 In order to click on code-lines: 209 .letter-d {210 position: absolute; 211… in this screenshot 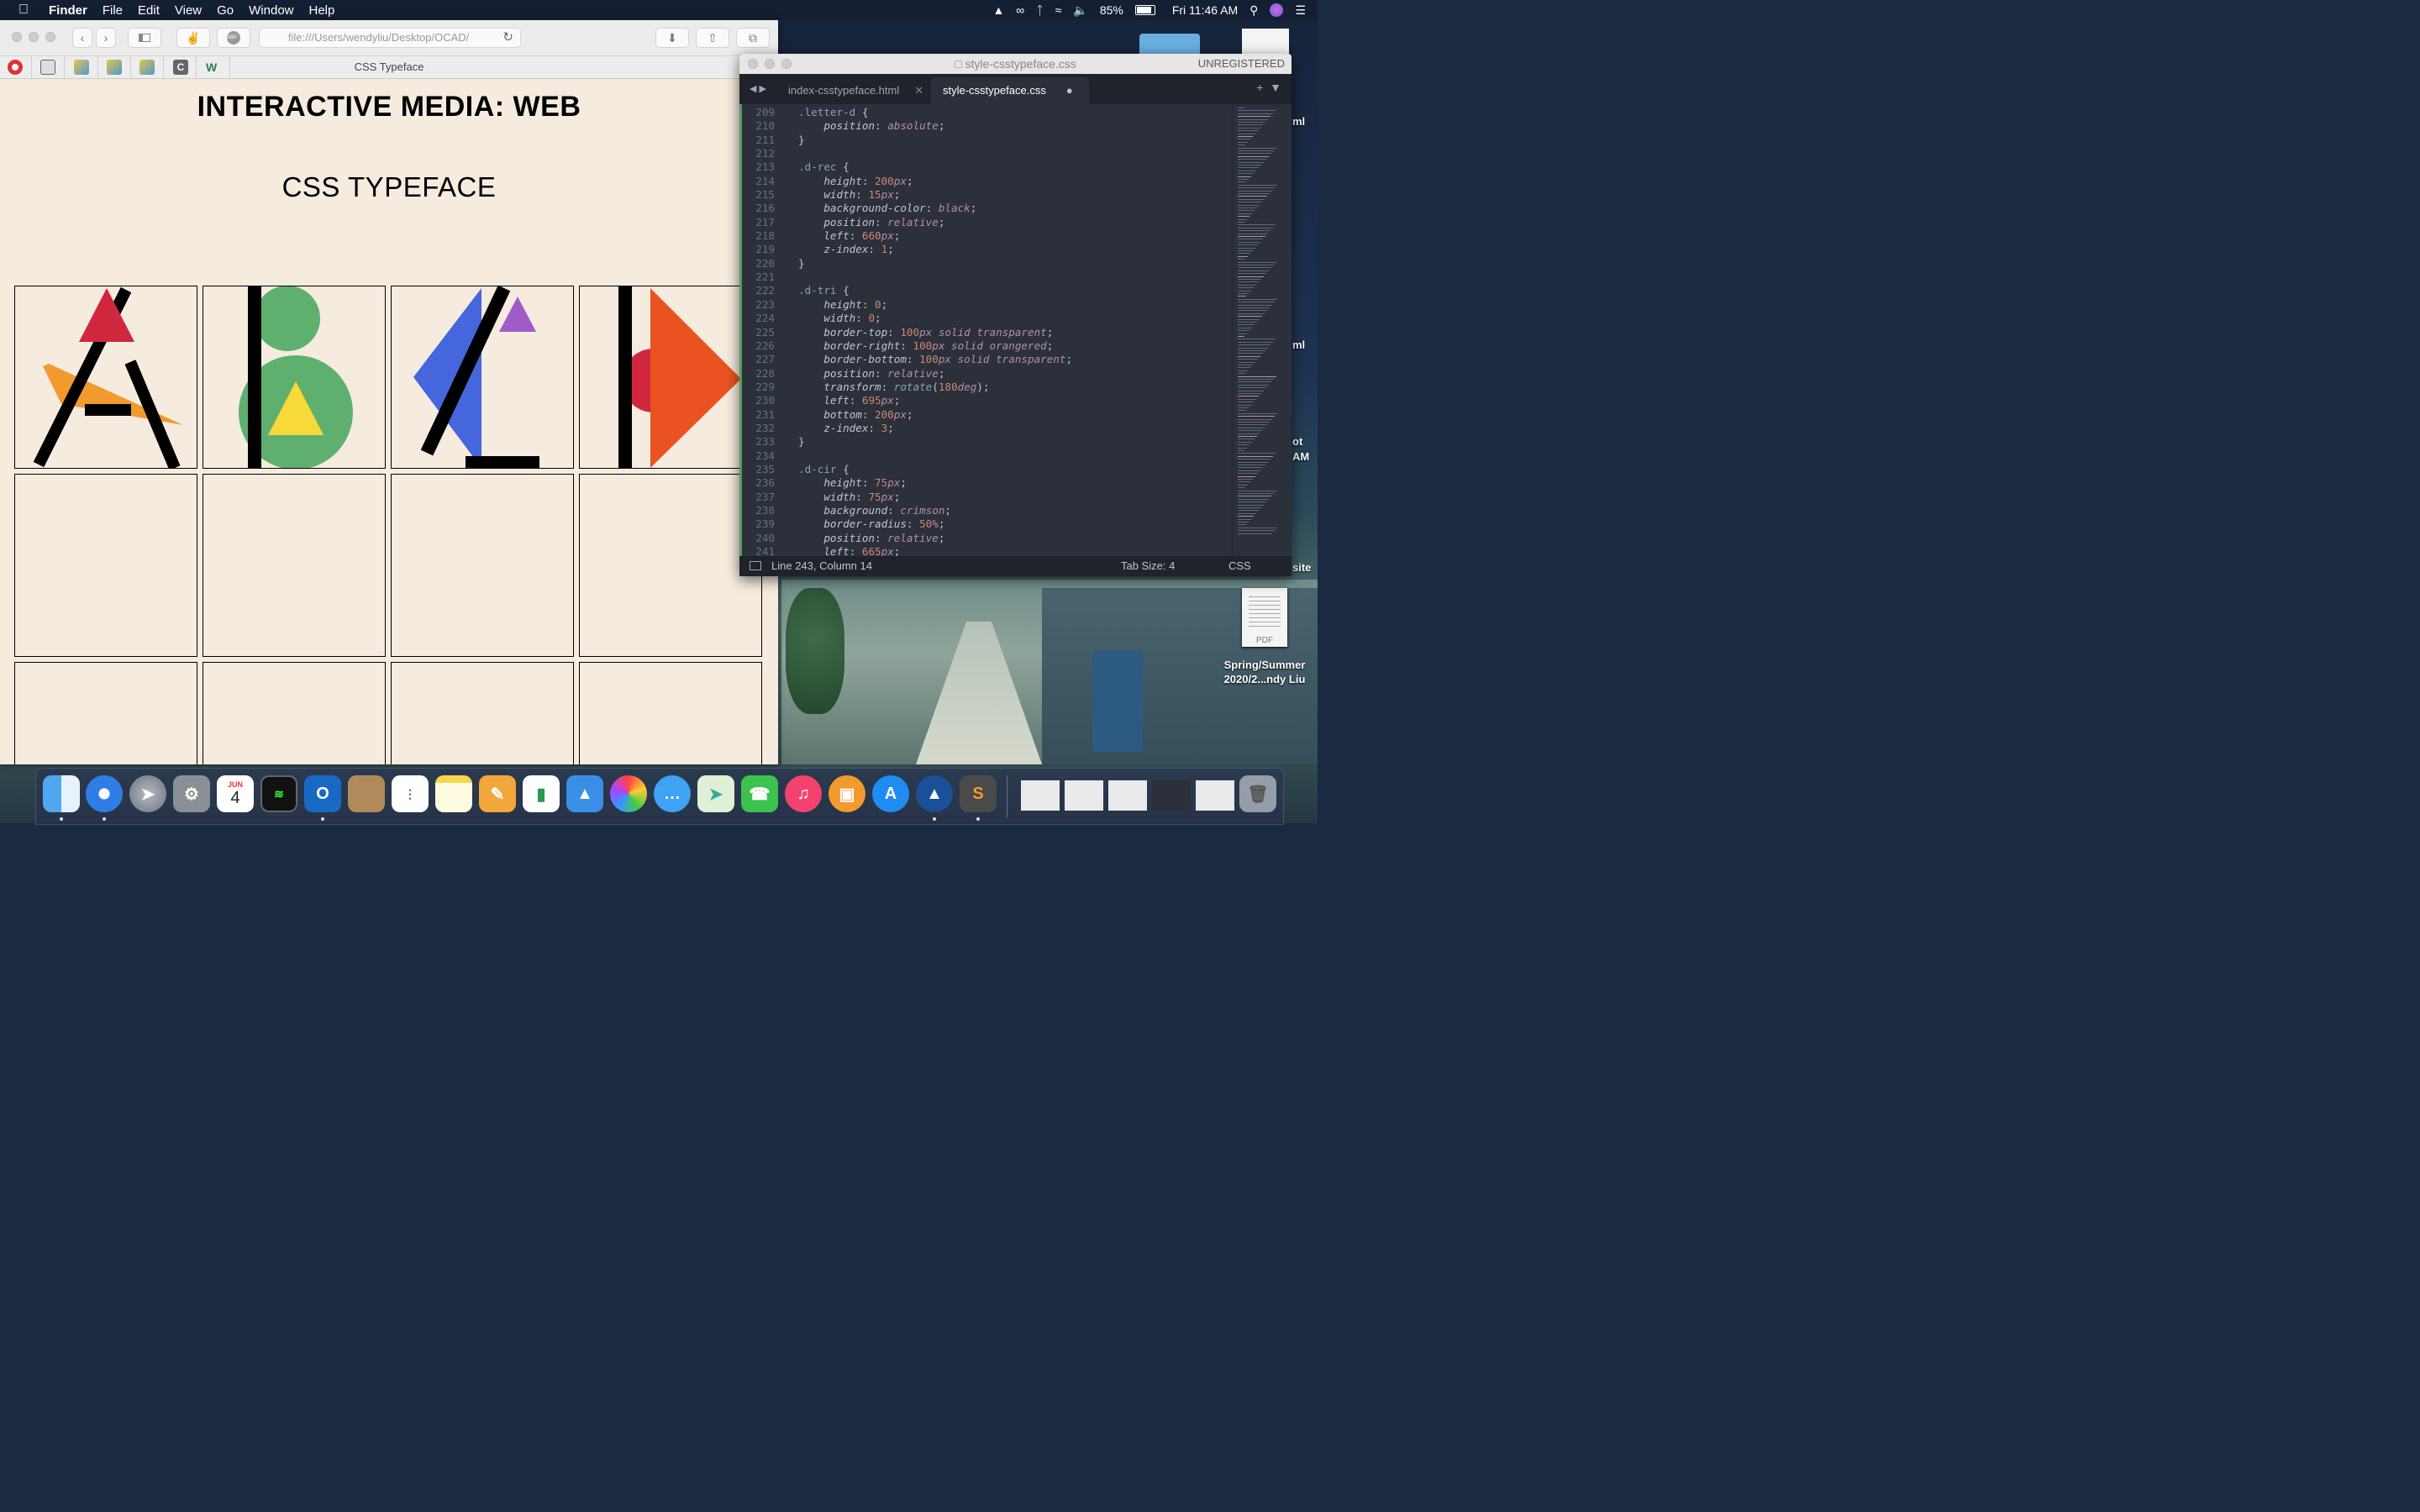, I will do `click(905, 332)`.